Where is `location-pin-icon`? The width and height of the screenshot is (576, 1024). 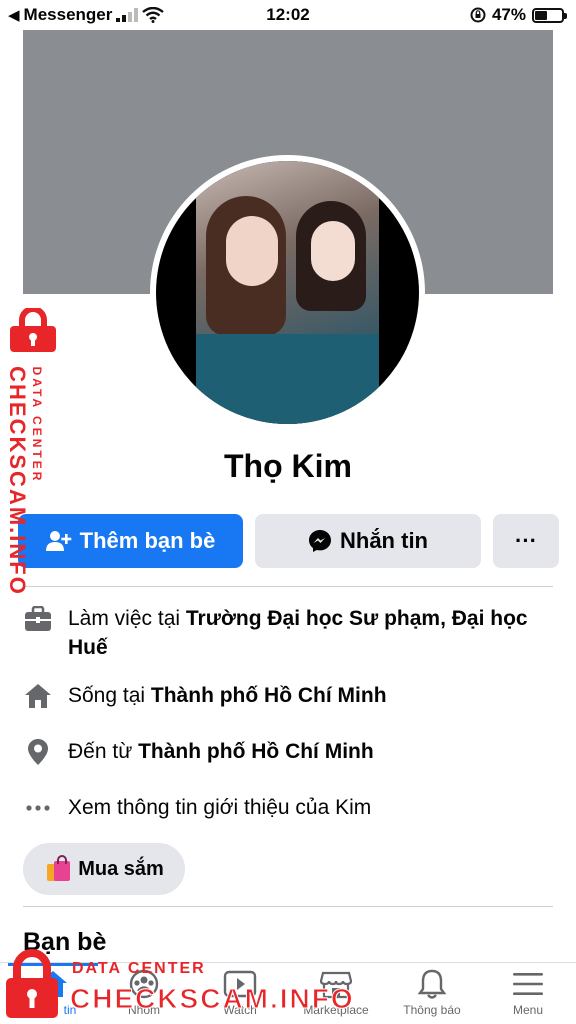 location-pin-icon is located at coordinates (38, 752).